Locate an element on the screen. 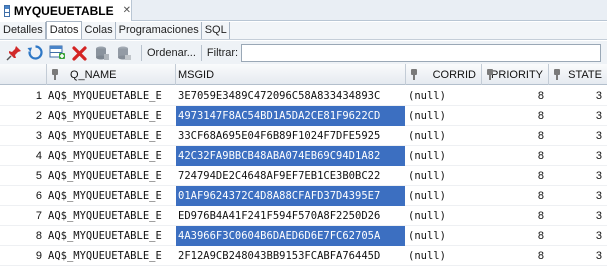  document-tab-title: MYQUEUETABLE is located at coordinates (63, 10).